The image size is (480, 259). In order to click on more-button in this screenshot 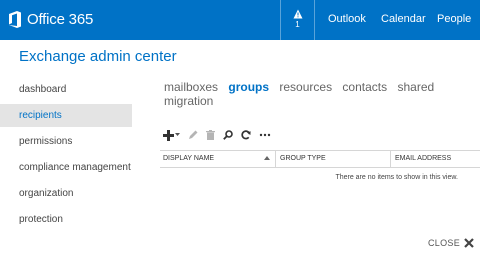, I will do `click(265, 135)`.